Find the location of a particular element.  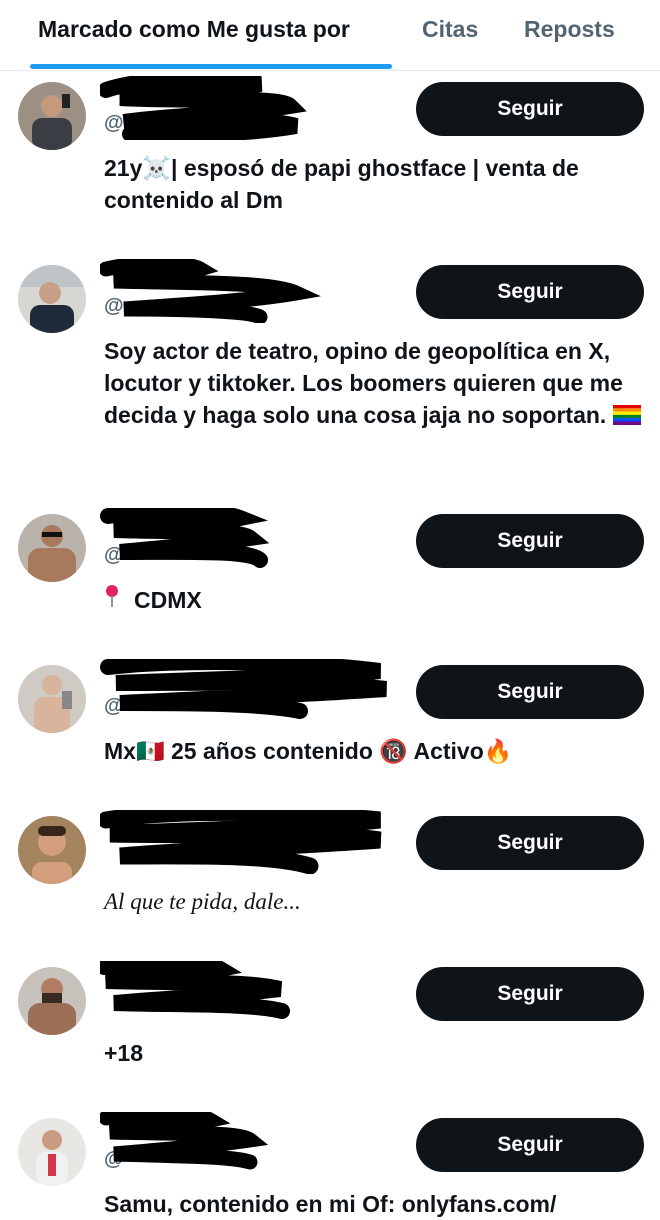

pin-icon is located at coordinates (112, 600).